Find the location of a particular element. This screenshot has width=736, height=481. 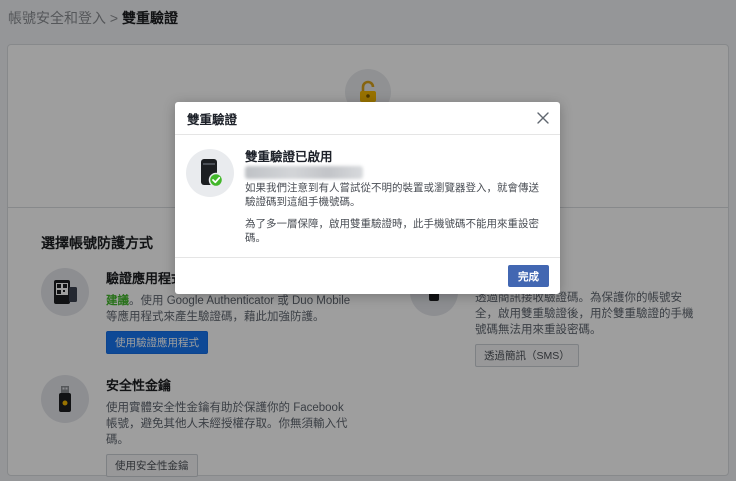

phone-check-icon is located at coordinates (210, 173).